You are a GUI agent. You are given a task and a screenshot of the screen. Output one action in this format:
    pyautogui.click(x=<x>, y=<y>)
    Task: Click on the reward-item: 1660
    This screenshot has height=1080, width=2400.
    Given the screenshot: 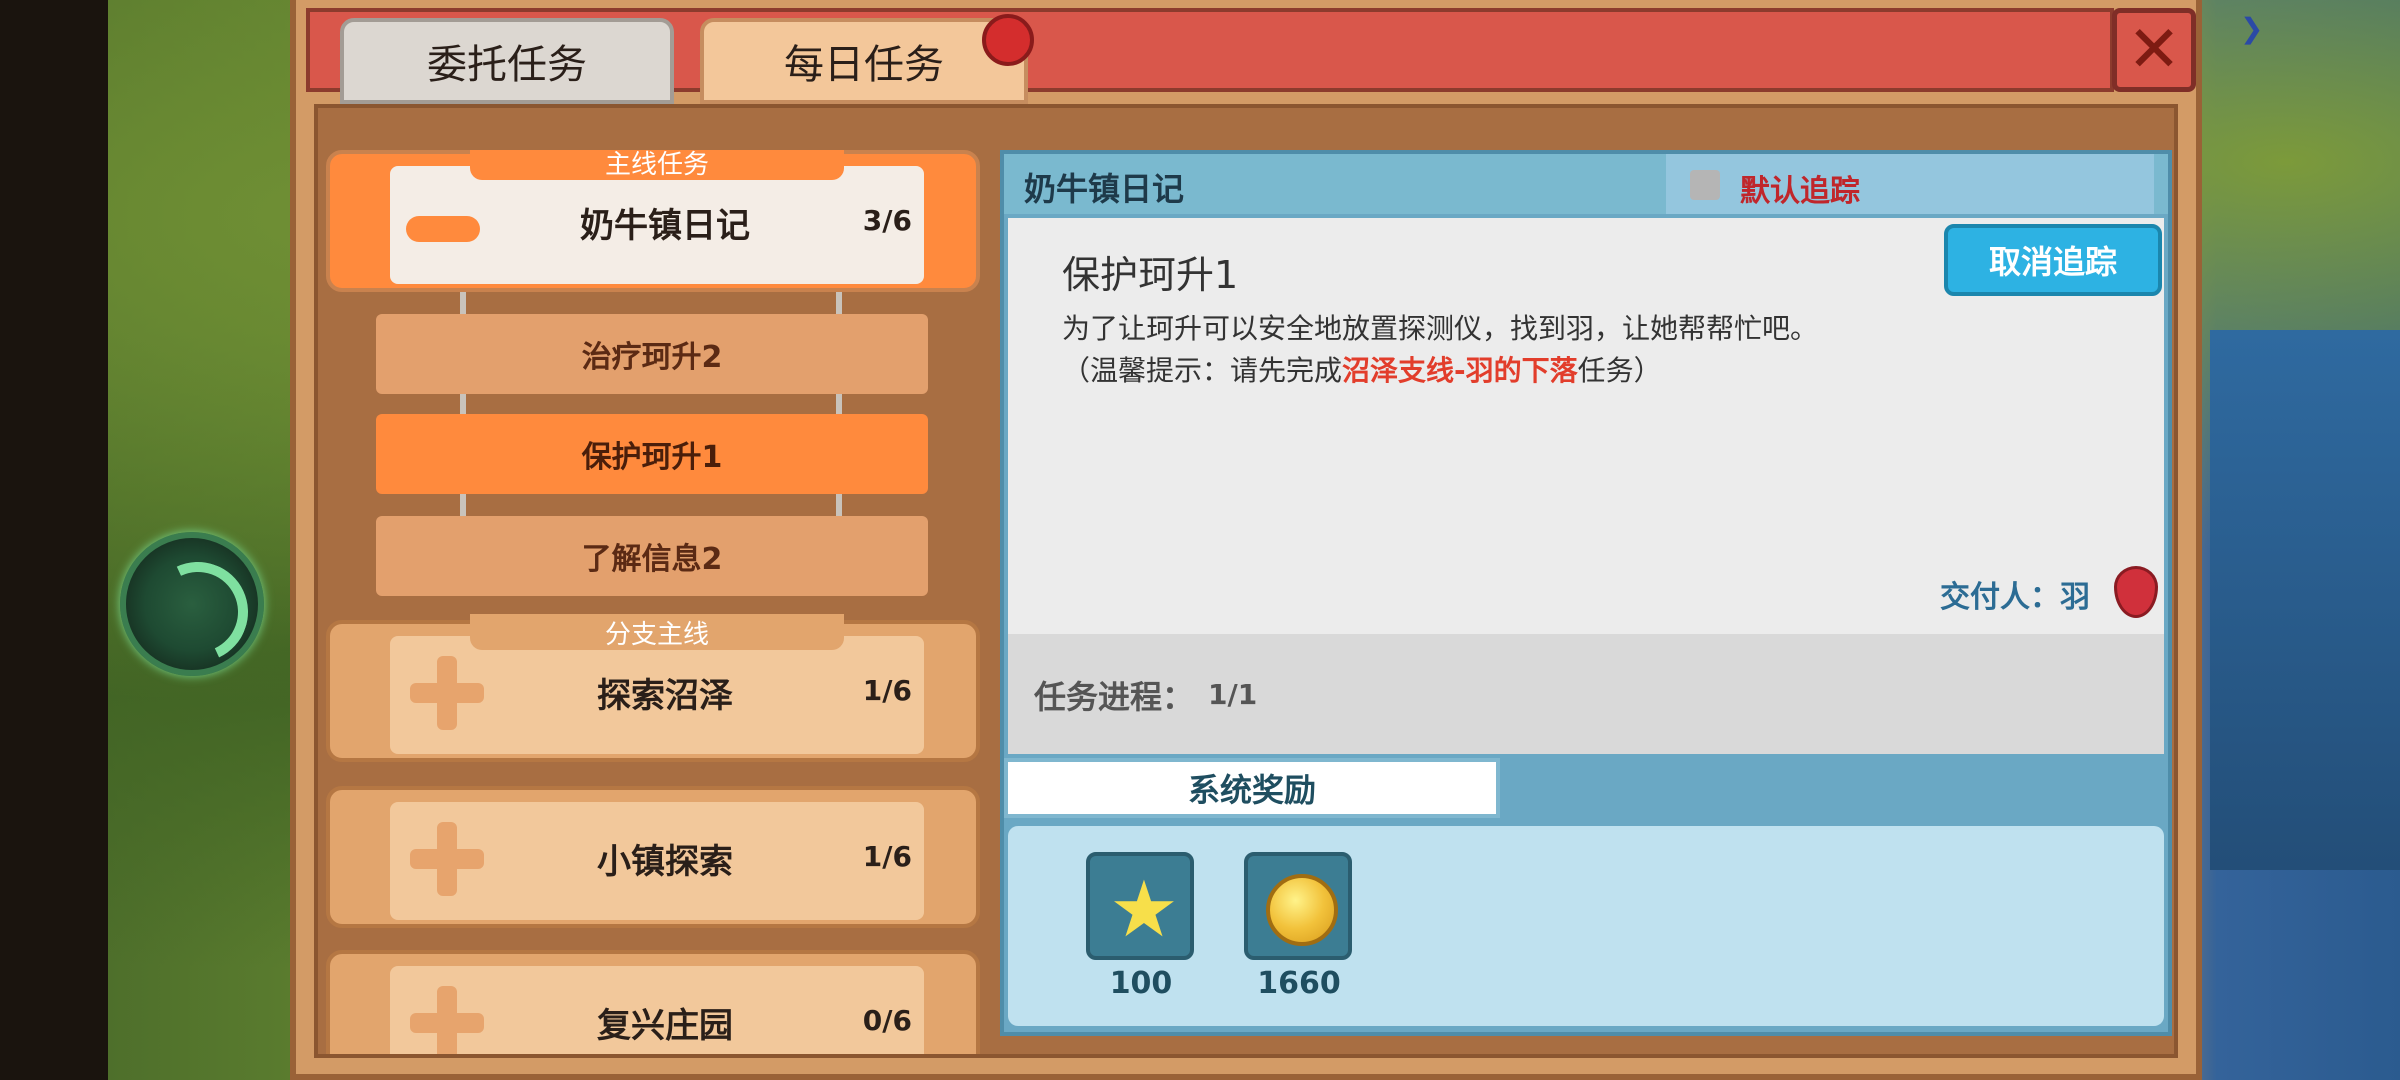 What is the action you would take?
    pyautogui.click(x=1299, y=926)
    